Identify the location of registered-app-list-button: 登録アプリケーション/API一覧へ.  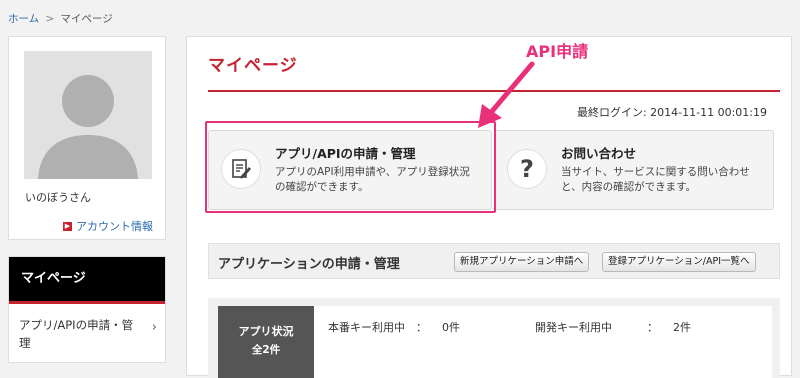
(679, 262).